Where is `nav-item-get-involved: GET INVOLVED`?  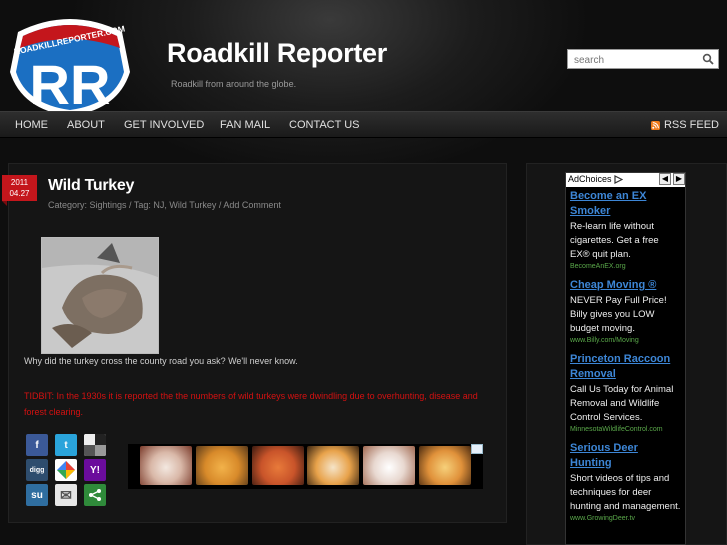
nav-item-get-involved: GET INVOLVED is located at coordinates (164, 125).